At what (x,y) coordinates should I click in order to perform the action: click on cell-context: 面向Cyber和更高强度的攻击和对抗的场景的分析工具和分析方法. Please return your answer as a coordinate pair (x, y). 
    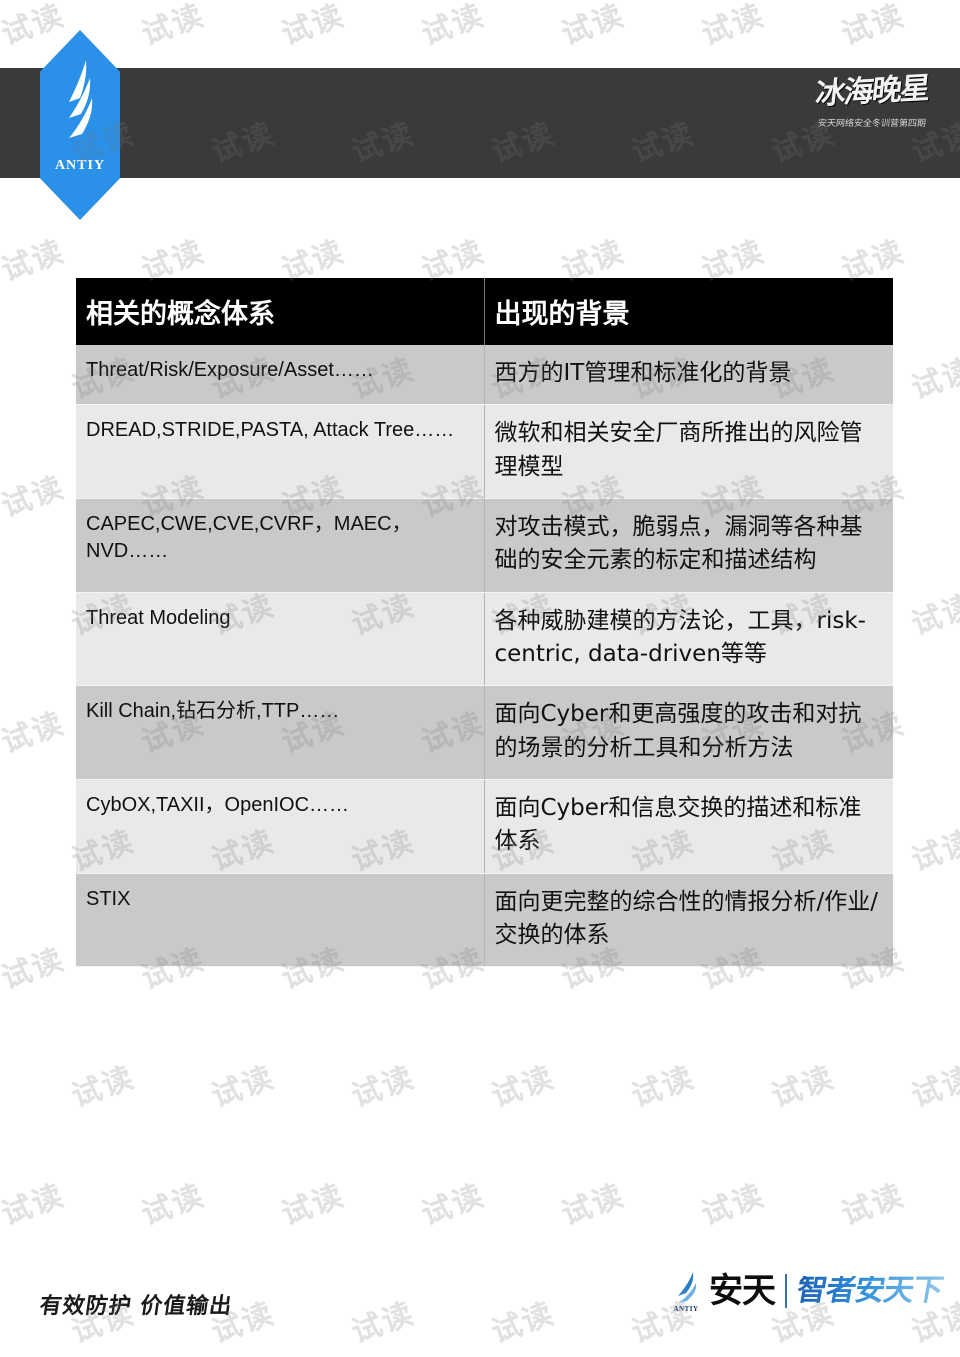
    Looking at the image, I should click on (688, 733).